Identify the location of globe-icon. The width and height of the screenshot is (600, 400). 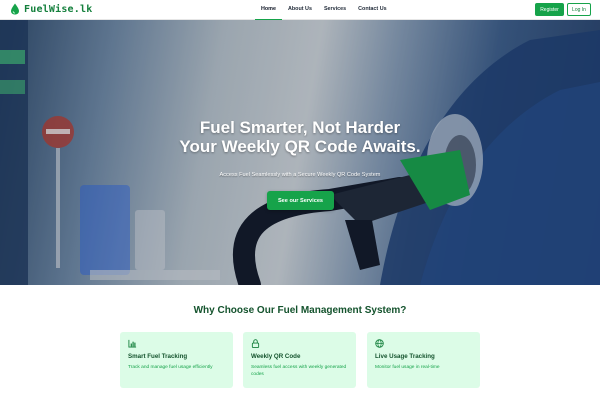
(379, 343).